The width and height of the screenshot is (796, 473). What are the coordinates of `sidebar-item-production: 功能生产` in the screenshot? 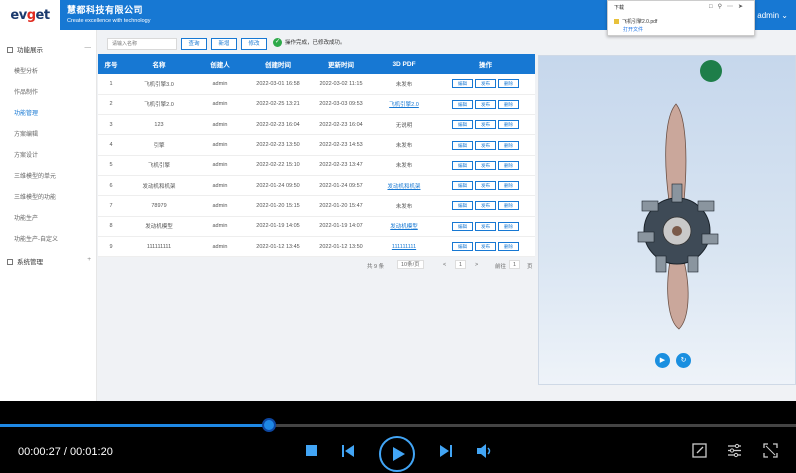 It's located at (26, 217).